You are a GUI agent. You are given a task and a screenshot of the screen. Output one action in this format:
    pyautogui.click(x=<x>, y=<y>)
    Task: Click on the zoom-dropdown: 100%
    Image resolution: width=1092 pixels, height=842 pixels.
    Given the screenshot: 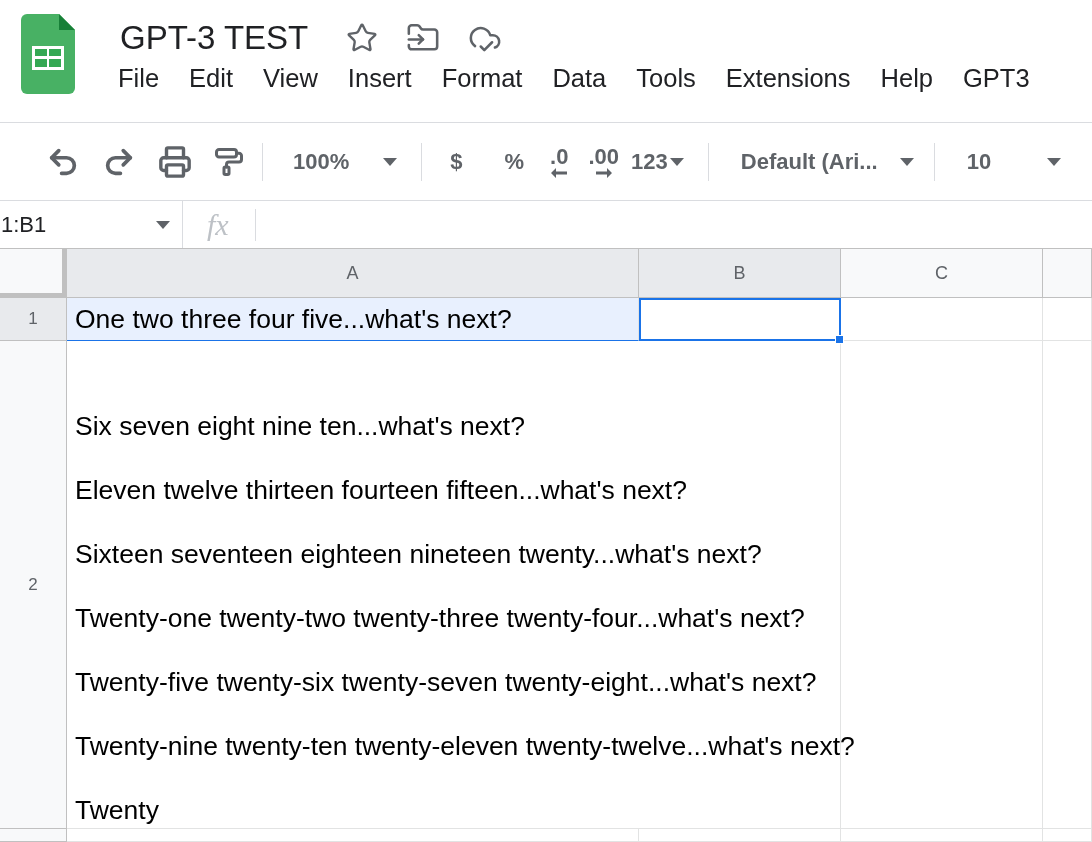 What is the action you would take?
    pyautogui.click(x=345, y=161)
    